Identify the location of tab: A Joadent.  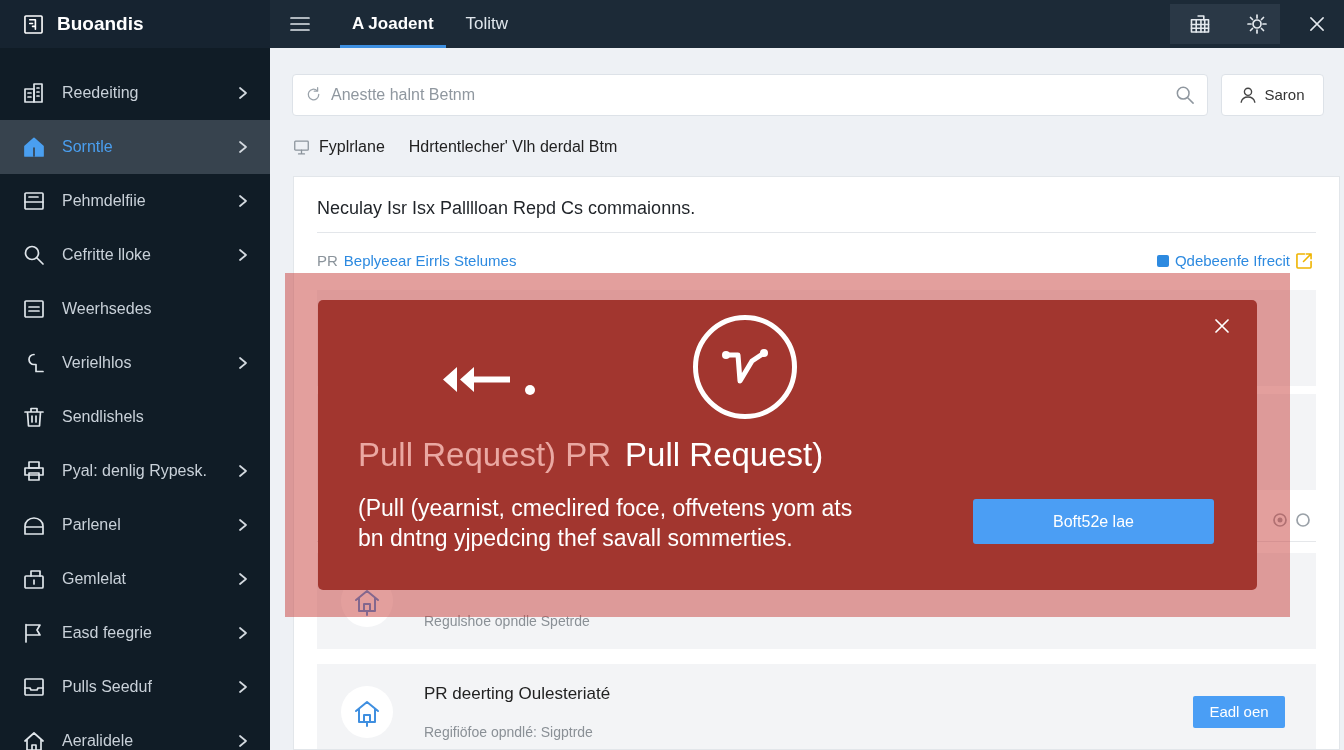
(393, 24).